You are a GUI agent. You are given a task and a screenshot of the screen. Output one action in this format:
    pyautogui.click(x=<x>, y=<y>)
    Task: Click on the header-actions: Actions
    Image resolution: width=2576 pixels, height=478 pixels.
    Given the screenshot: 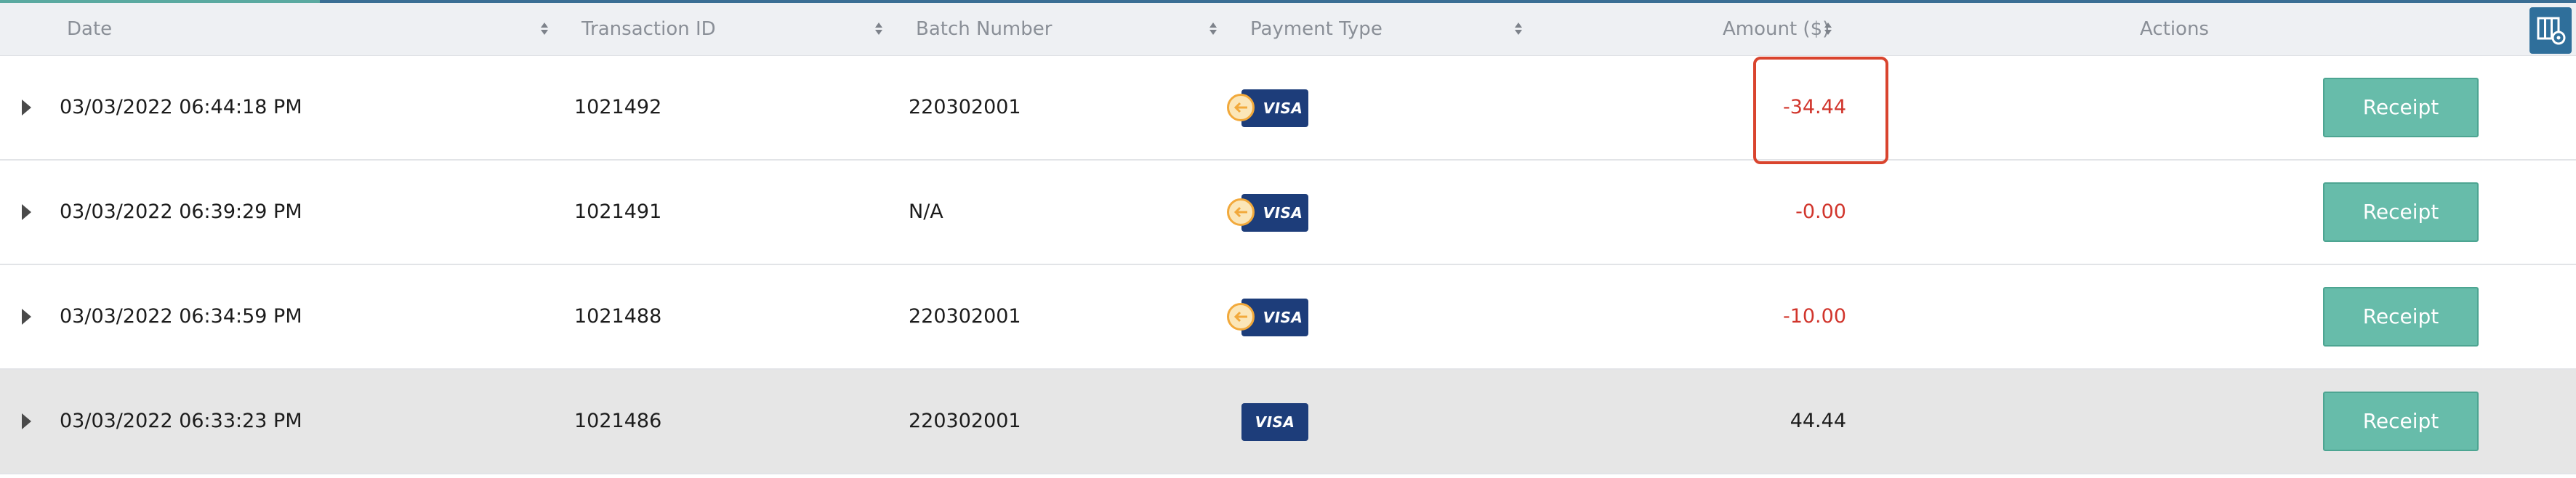 What is the action you would take?
    pyautogui.click(x=2174, y=29)
    